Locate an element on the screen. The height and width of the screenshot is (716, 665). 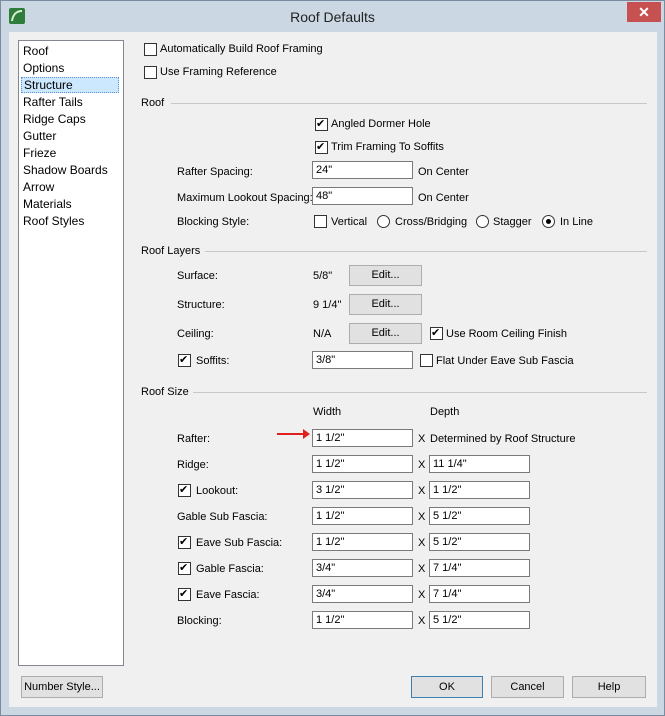
help-button: Help is located at coordinates (609, 687).